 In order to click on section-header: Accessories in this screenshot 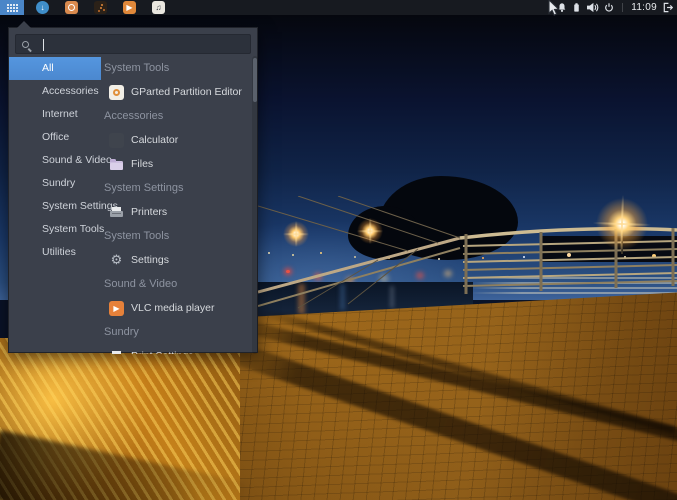, I will do `click(134, 116)`.